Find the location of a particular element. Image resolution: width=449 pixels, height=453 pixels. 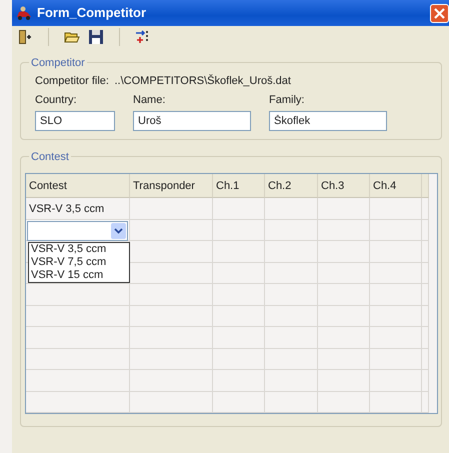

dropdown-option: VSR-V 15 ccm is located at coordinates (79, 275).